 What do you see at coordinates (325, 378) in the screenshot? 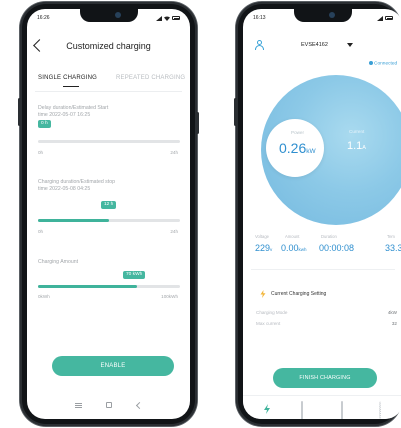
I see `finish-charging-button: FINISH CHARGING` at bounding box center [325, 378].